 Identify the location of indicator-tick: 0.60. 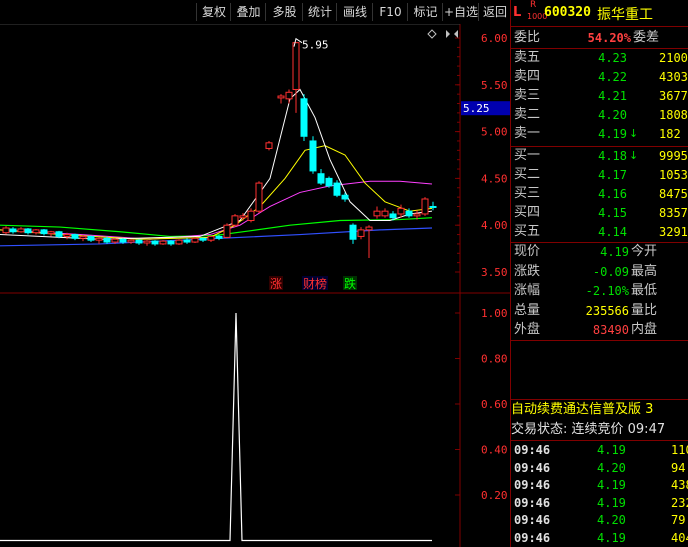
(494, 404).